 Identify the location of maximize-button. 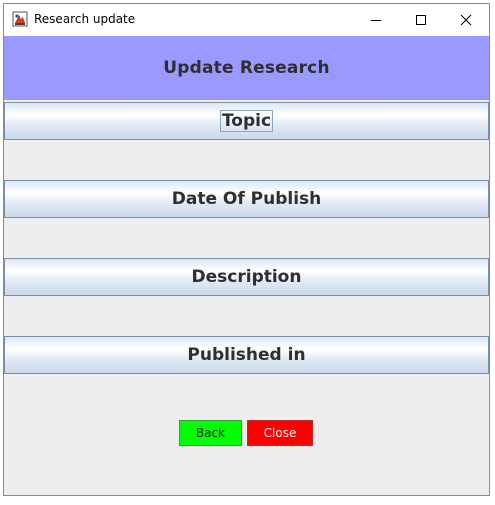
(421, 20).